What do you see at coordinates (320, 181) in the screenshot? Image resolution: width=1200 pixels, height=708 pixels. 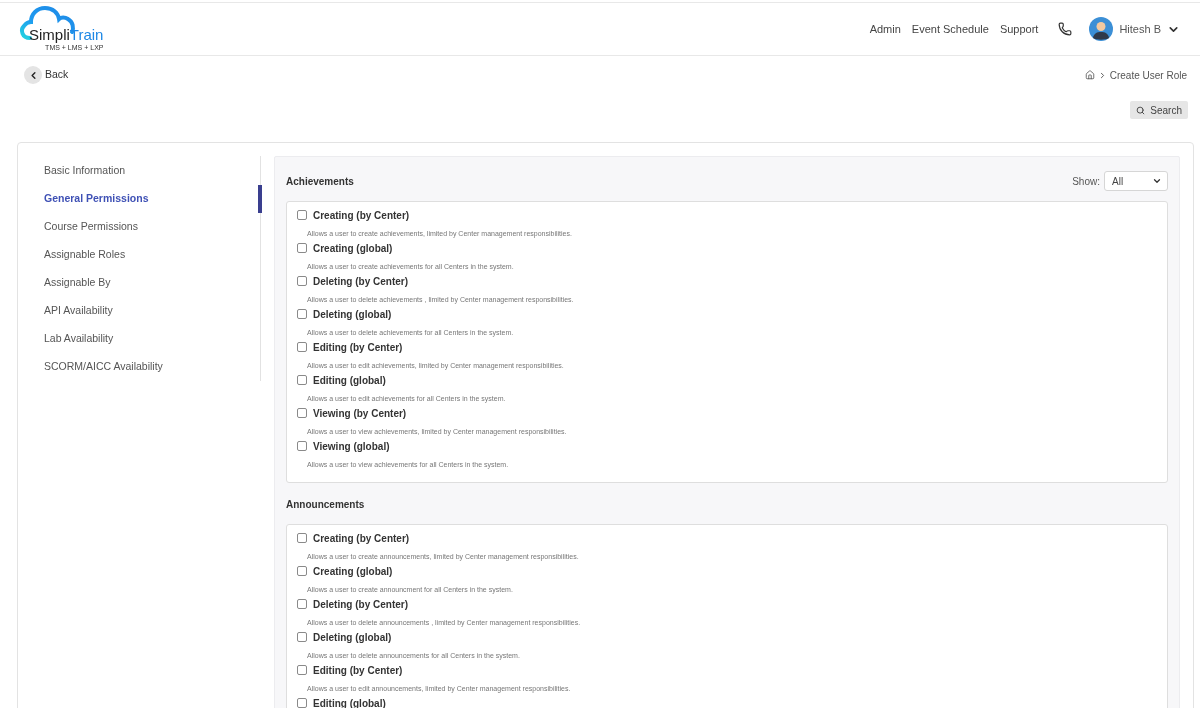 I see `section-title: Achievements` at bounding box center [320, 181].